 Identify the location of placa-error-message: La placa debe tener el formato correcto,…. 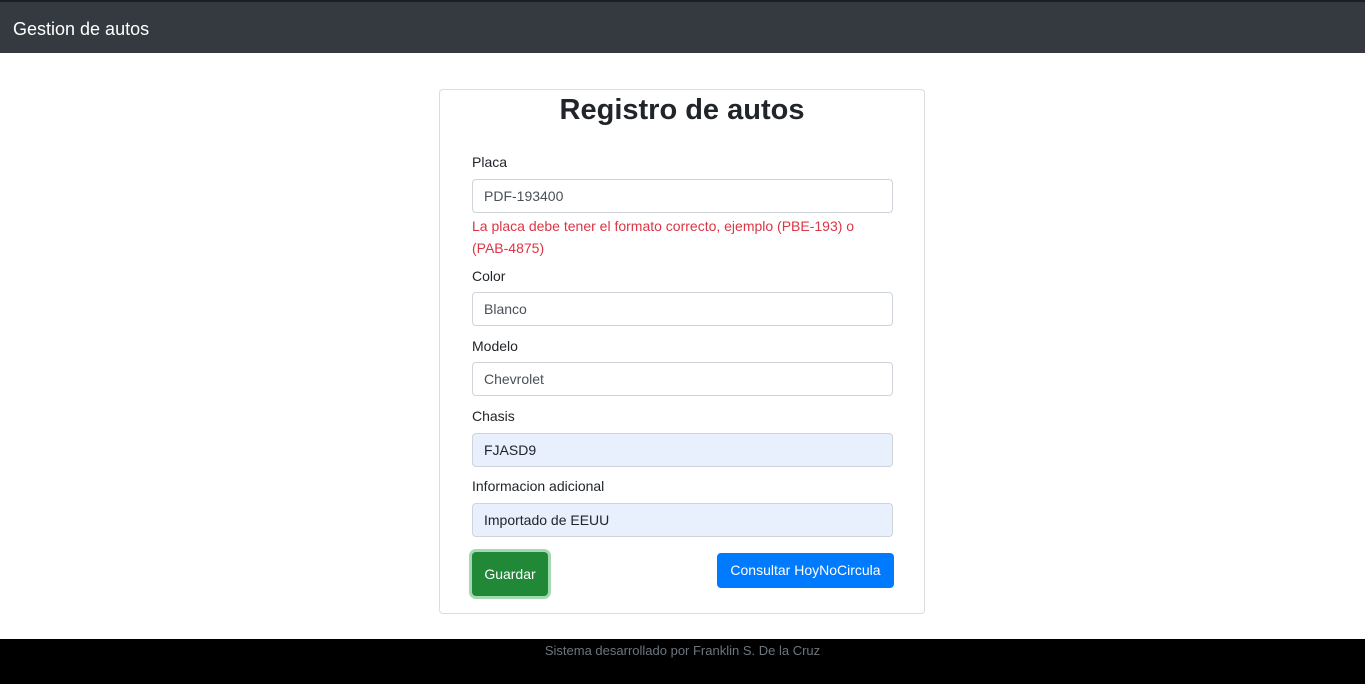
(663, 237).